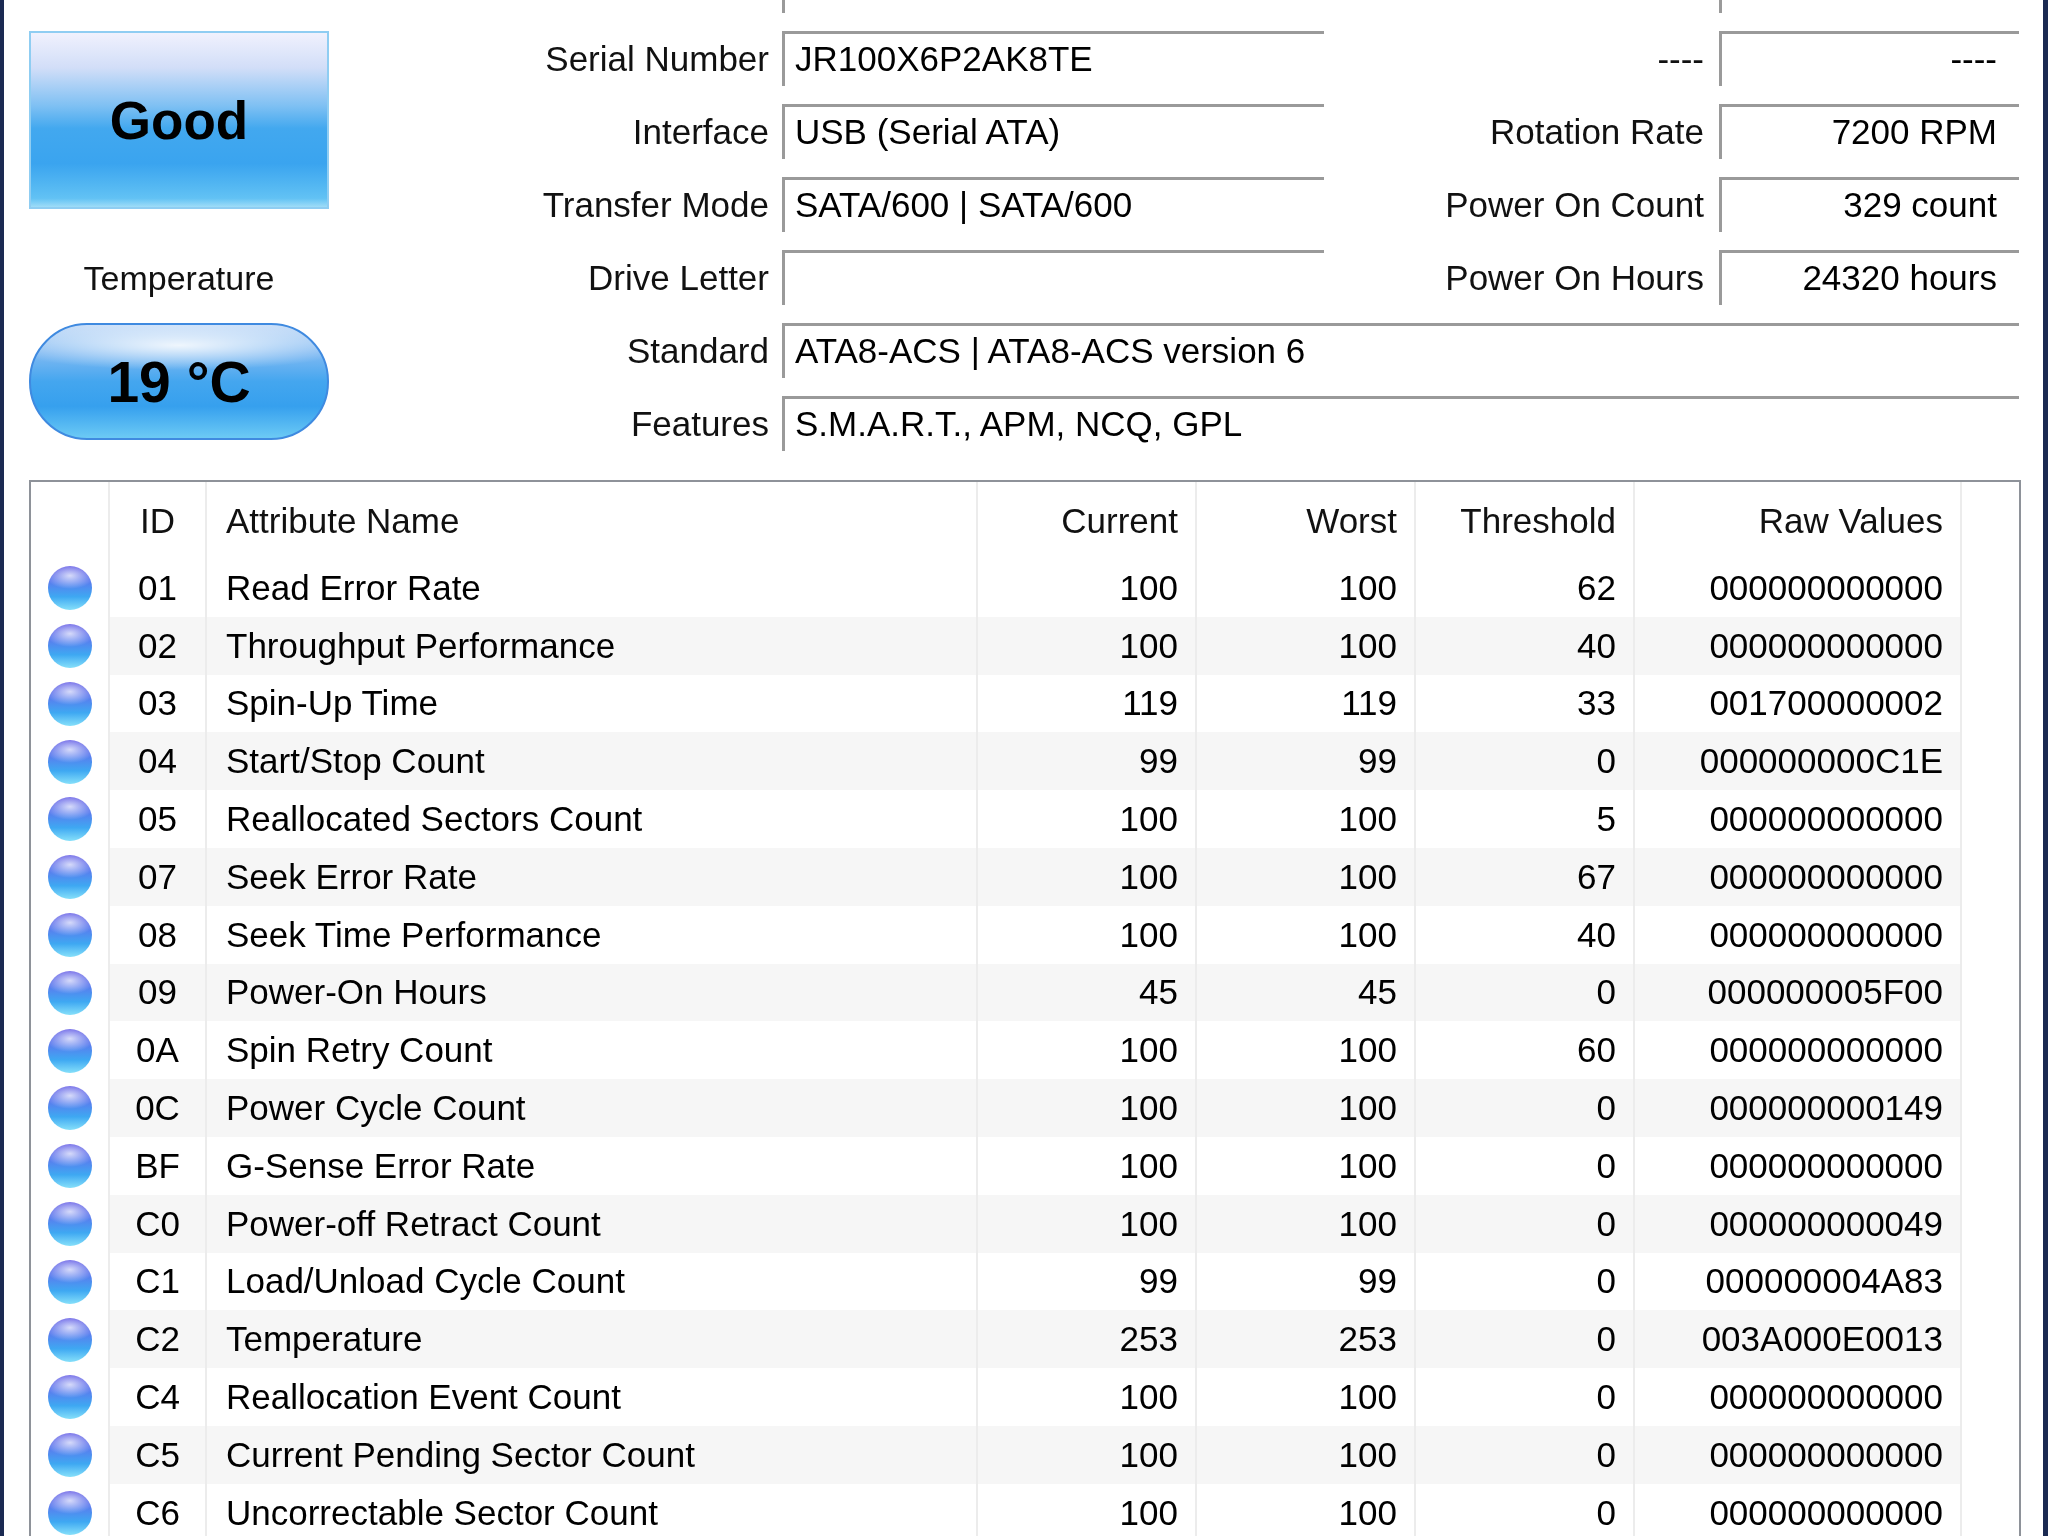 The height and width of the screenshot is (1536, 2048). I want to click on table-cell: Power-On Hours, so click(592, 992).